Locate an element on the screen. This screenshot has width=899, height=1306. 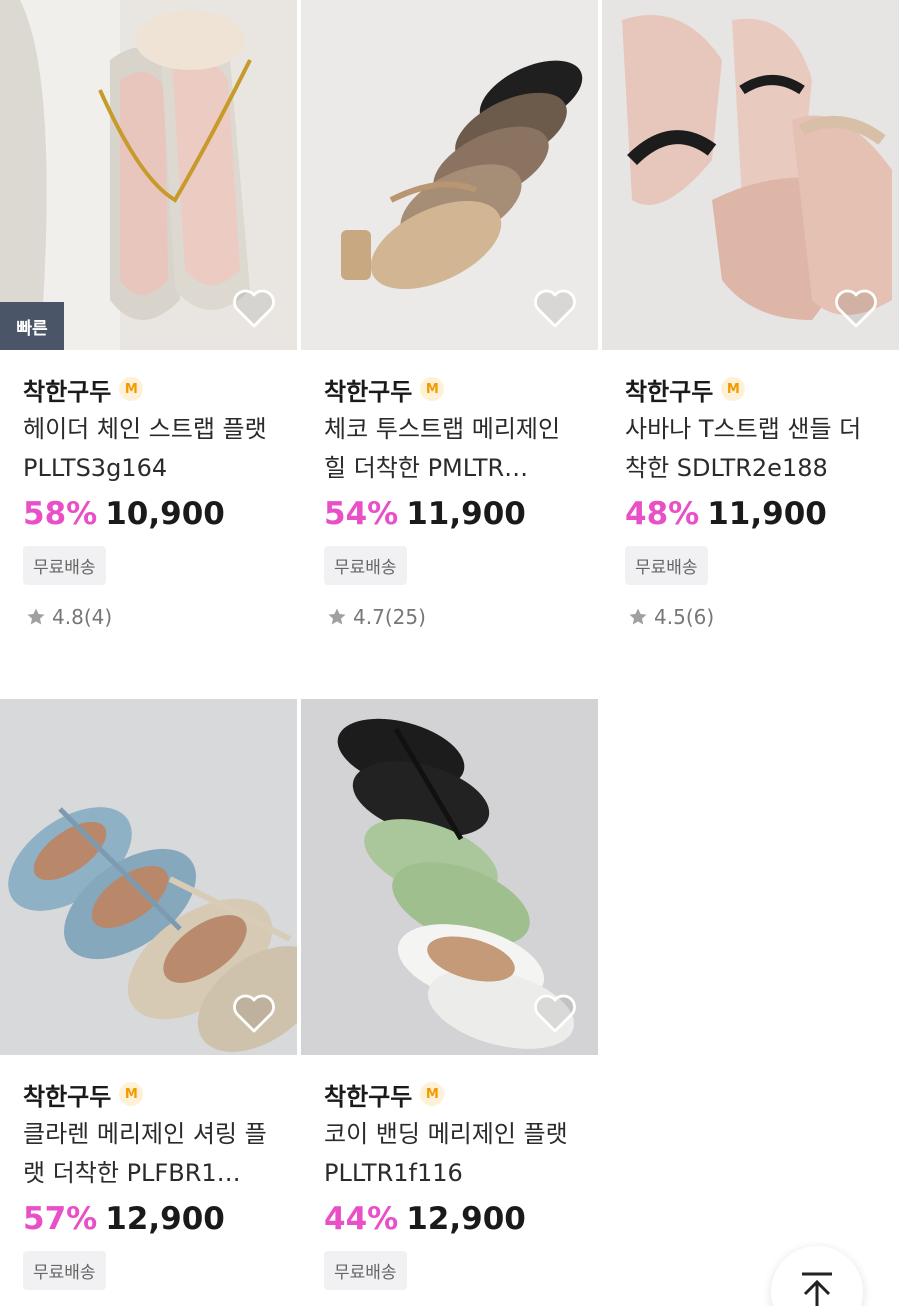
discount-rate: 57% is located at coordinates (60, 1219).